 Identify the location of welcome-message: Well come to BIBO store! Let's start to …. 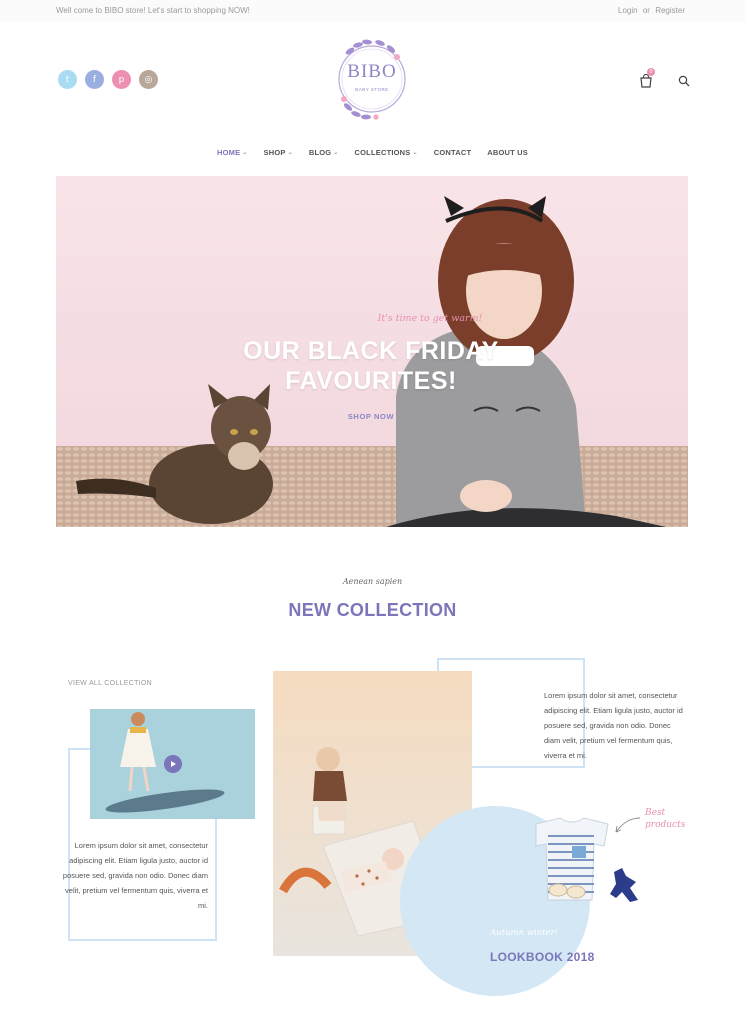
(153, 10).